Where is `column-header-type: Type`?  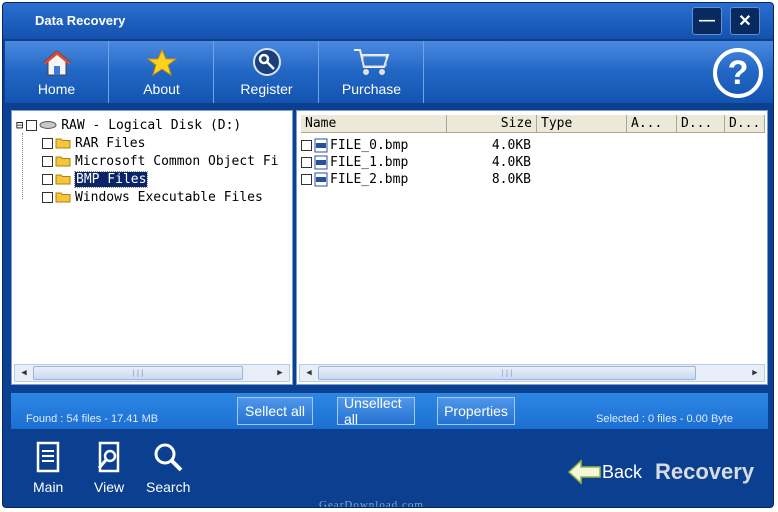
column-header-type: Type is located at coordinates (582, 124).